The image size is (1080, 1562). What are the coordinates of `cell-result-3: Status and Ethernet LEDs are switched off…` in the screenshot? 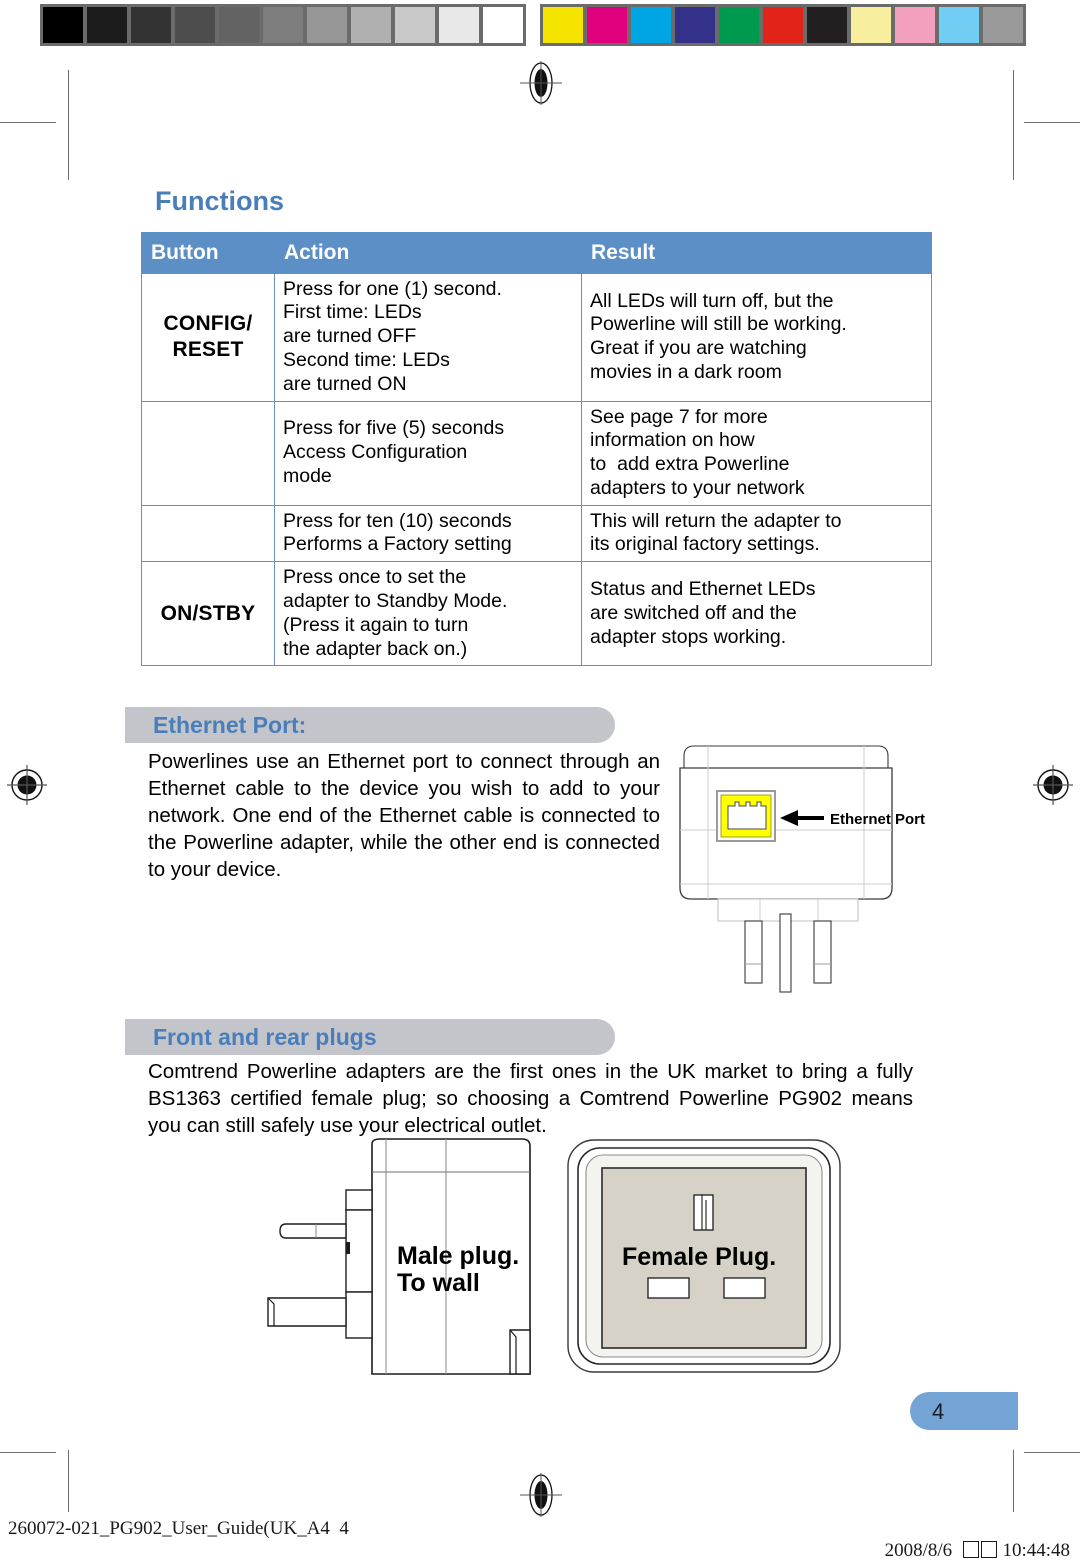 It's located at (756, 614).